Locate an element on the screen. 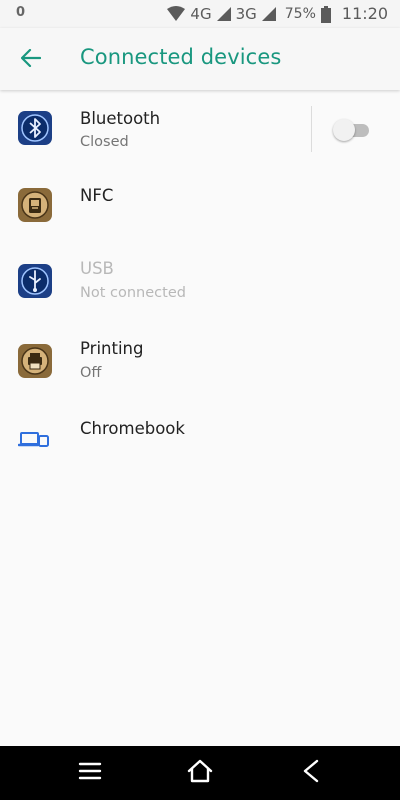  printer-icon is located at coordinates (35, 361).